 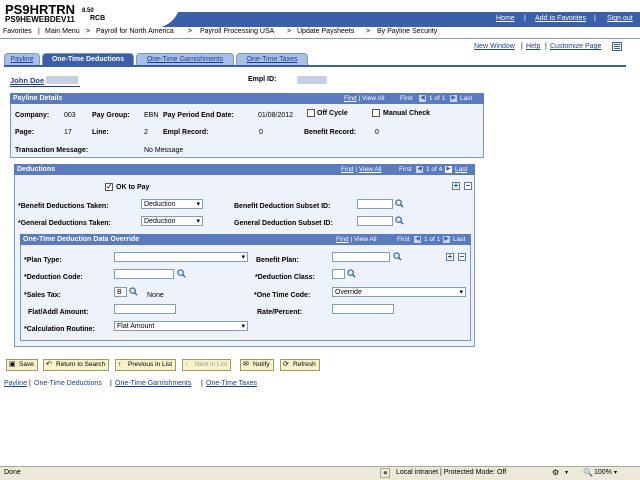 I want to click on zoom-dropdown-icon: ▾, so click(x=615, y=472).